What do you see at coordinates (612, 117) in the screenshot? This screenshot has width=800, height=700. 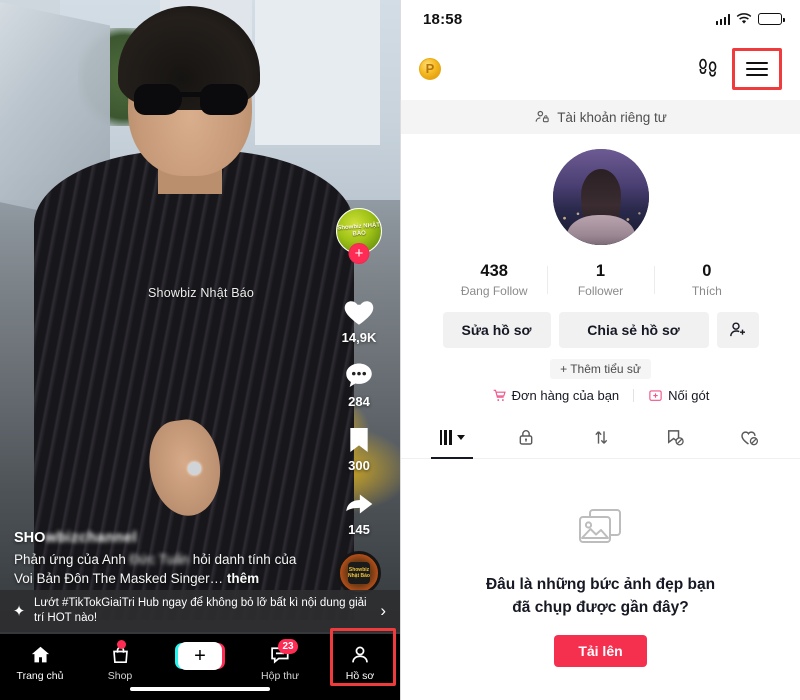 I see `private-account-label: Tài khoản riêng tư` at bounding box center [612, 117].